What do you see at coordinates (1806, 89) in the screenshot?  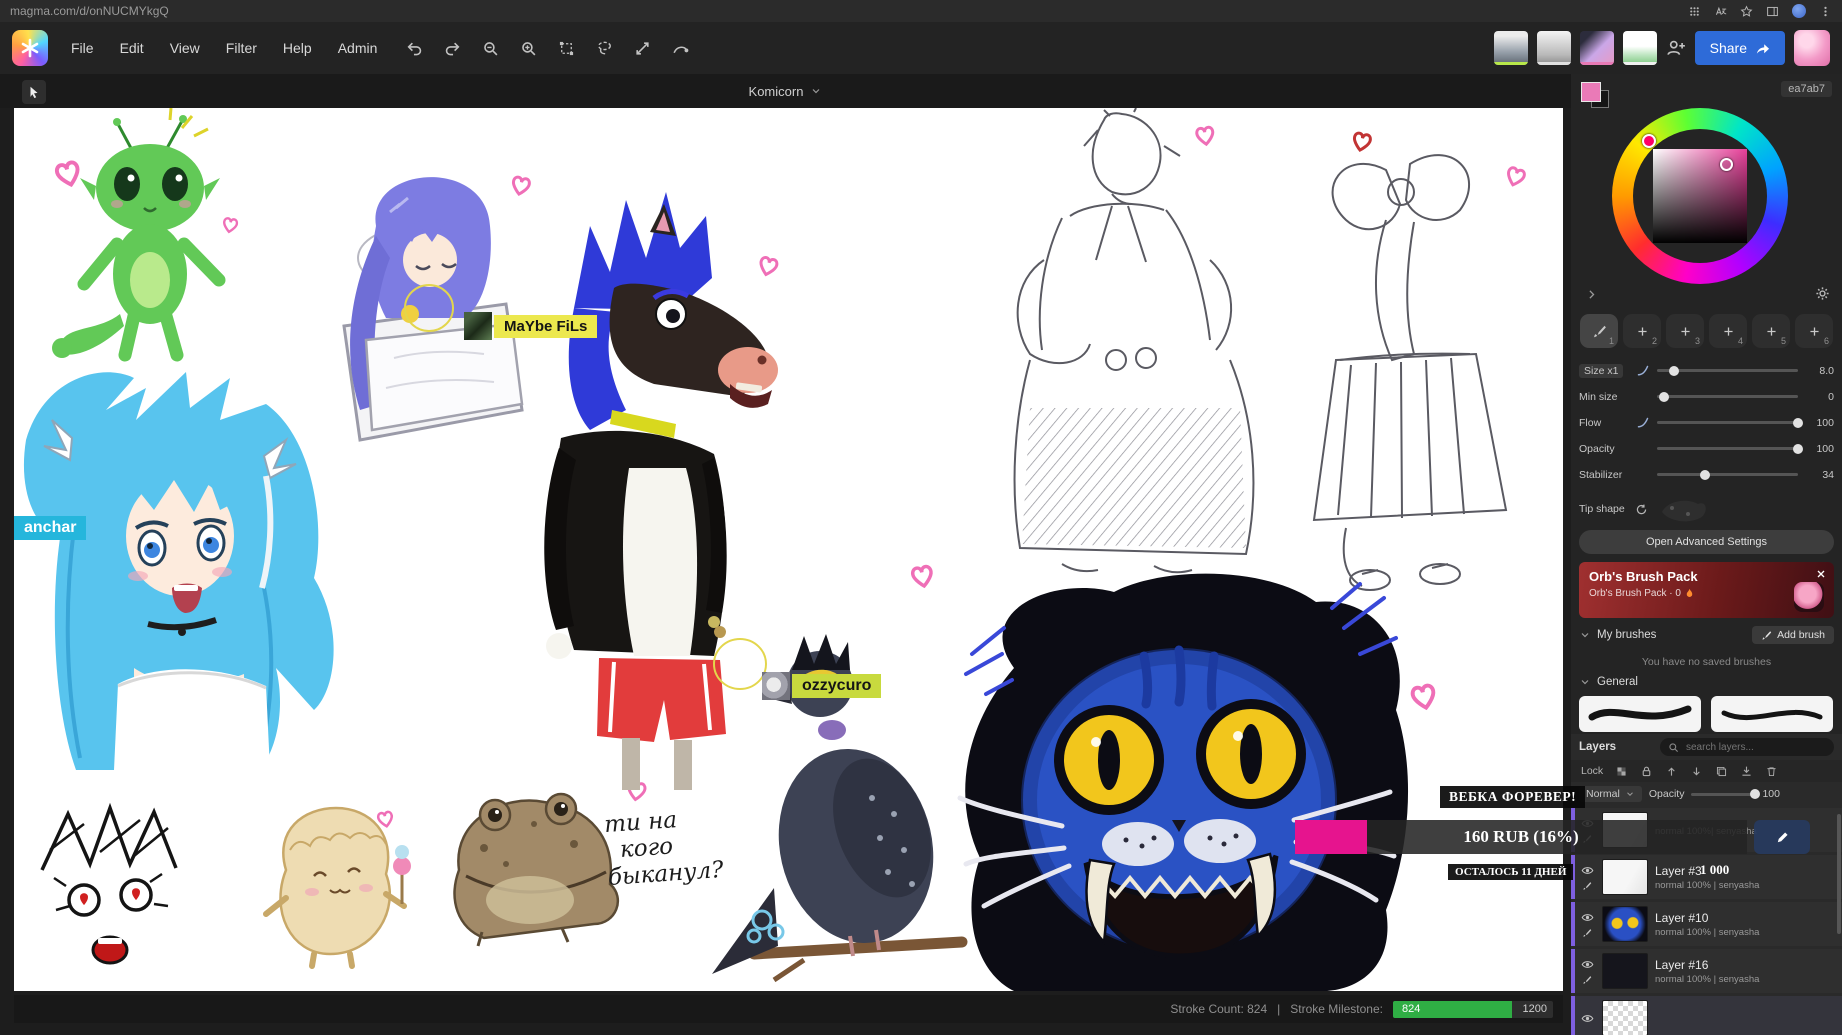 I see `color-hex-value: ea7ab7` at bounding box center [1806, 89].